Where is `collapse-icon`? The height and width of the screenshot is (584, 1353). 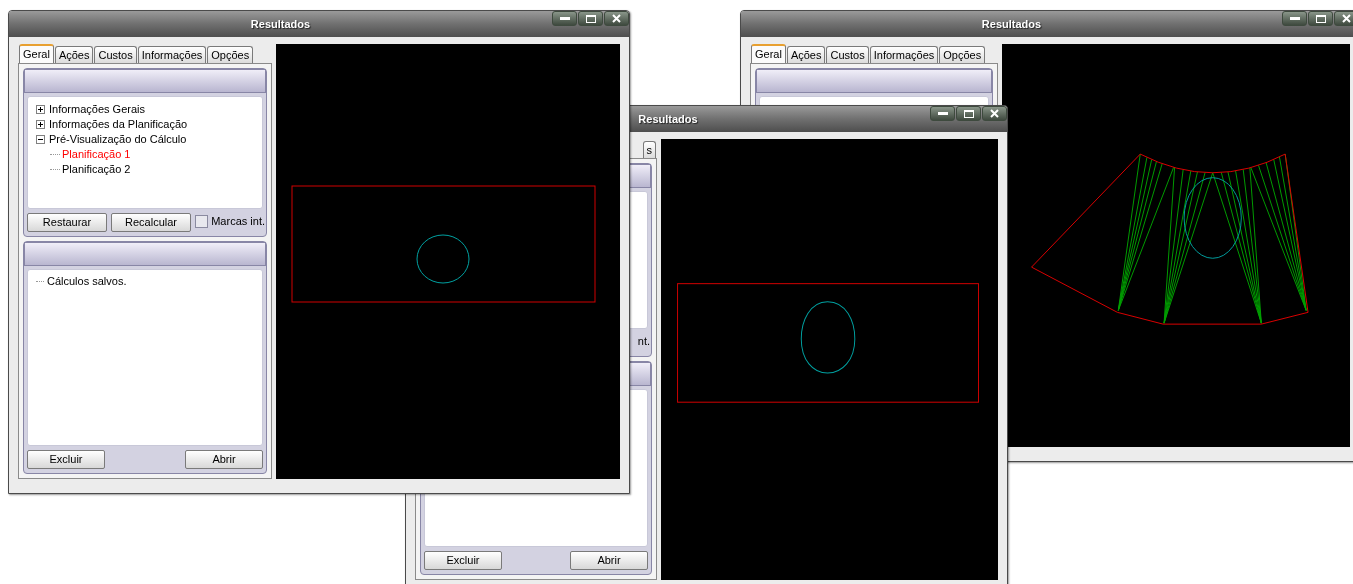 collapse-icon is located at coordinates (40, 139).